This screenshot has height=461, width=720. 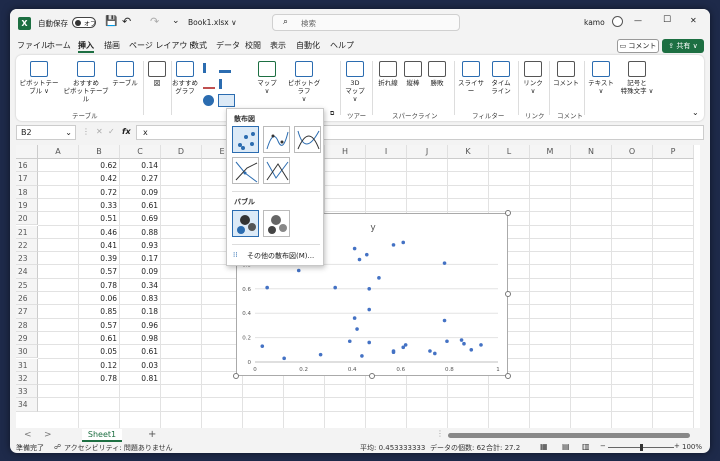 I want to click on chart-dialog-launcher-icon: ⧉, so click(x=332, y=114).